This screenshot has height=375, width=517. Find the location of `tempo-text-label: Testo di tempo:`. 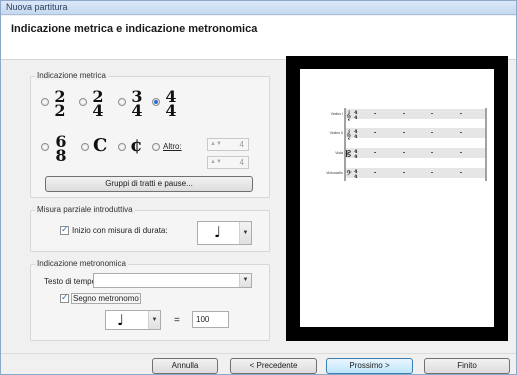

tempo-text-label: Testo di tempo: is located at coordinates (71, 281).